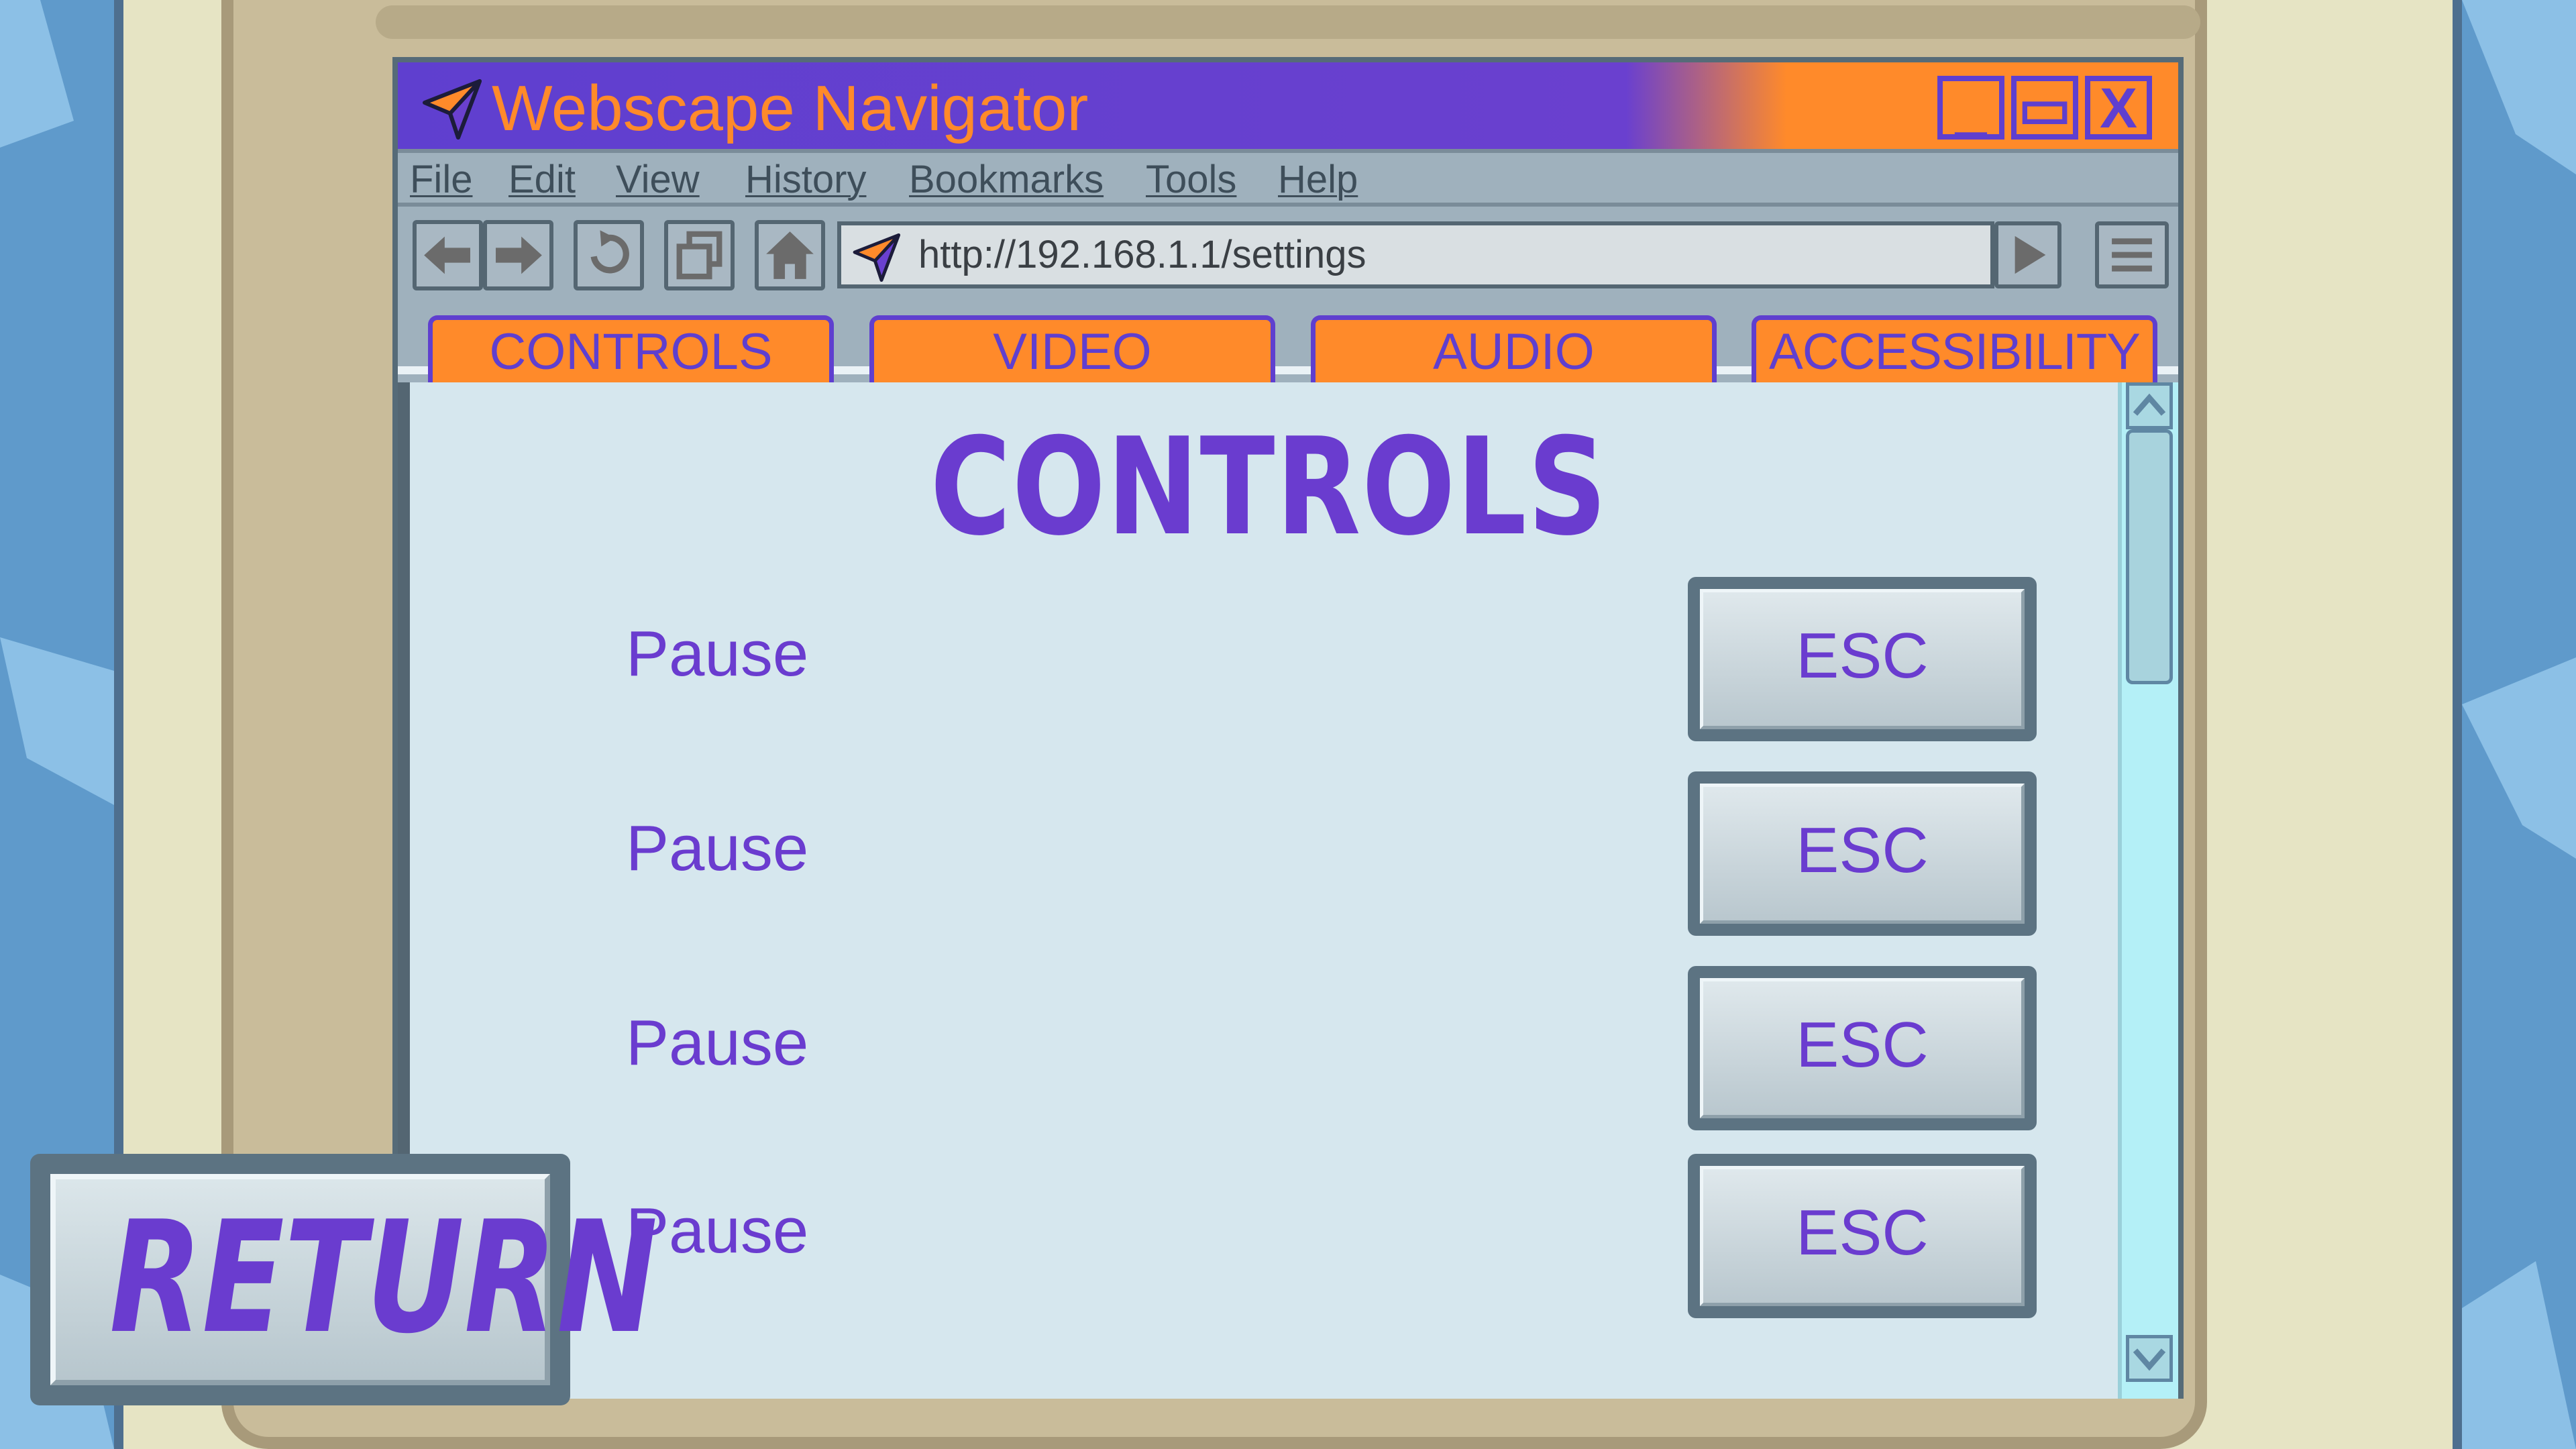  What do you see at coordinates (452, 109) in the screenshot?
I see `paper-plane-icon` at bounding box center [452, 109].